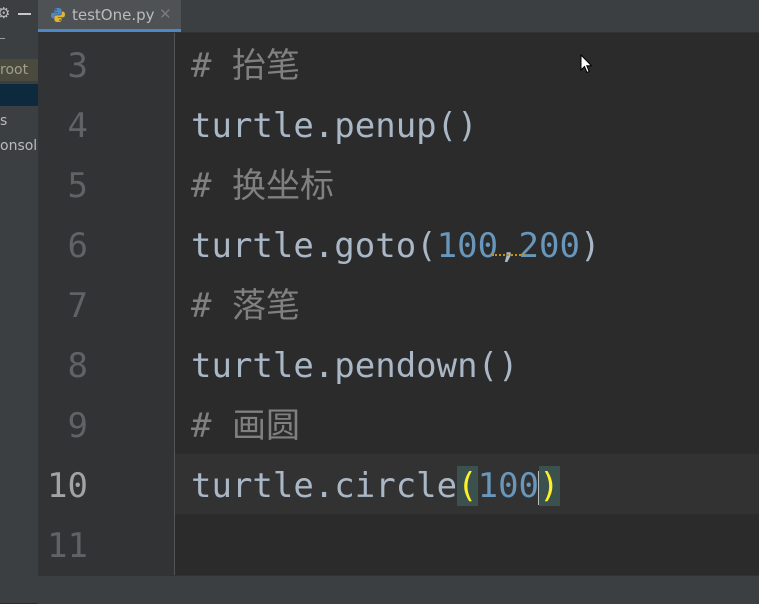  What do you see at coordinates (67, 486) in the screenshot?
I see `line-number-current: 10` at bounding box center [67, 486].